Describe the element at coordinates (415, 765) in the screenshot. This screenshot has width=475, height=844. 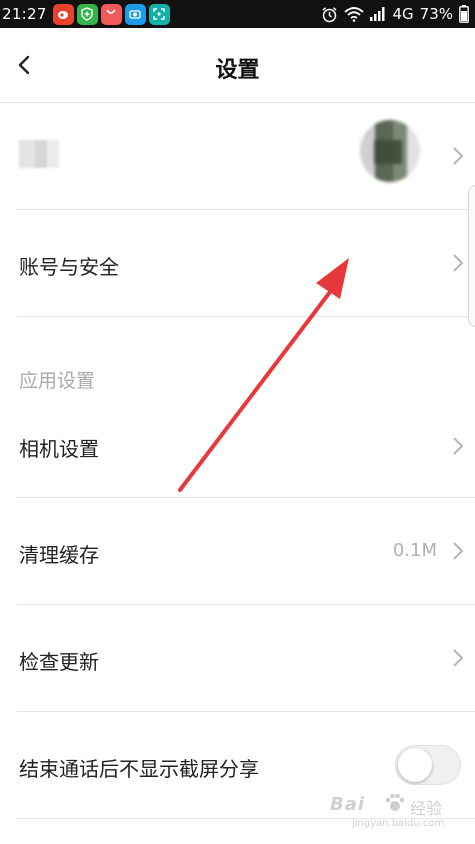
I see `toggle-knob` at that location.